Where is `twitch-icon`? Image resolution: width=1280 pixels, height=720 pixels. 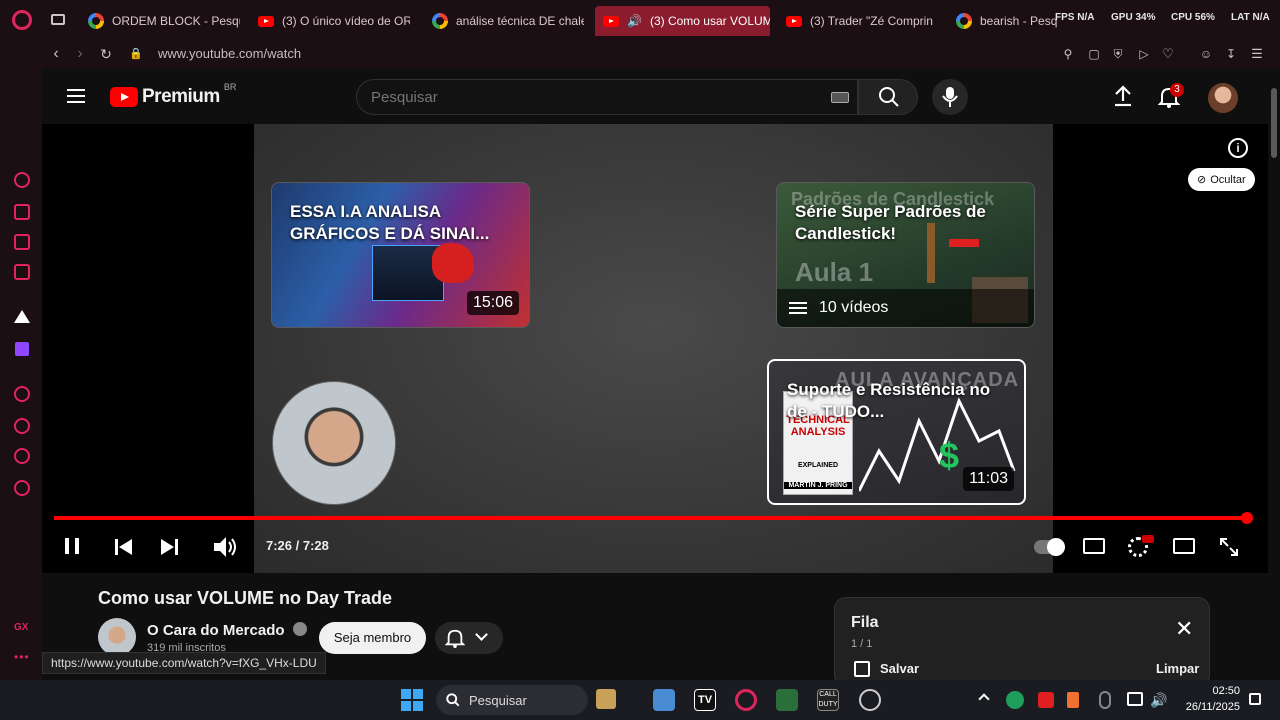 twitch-icon is located at coordinates (22, 349).